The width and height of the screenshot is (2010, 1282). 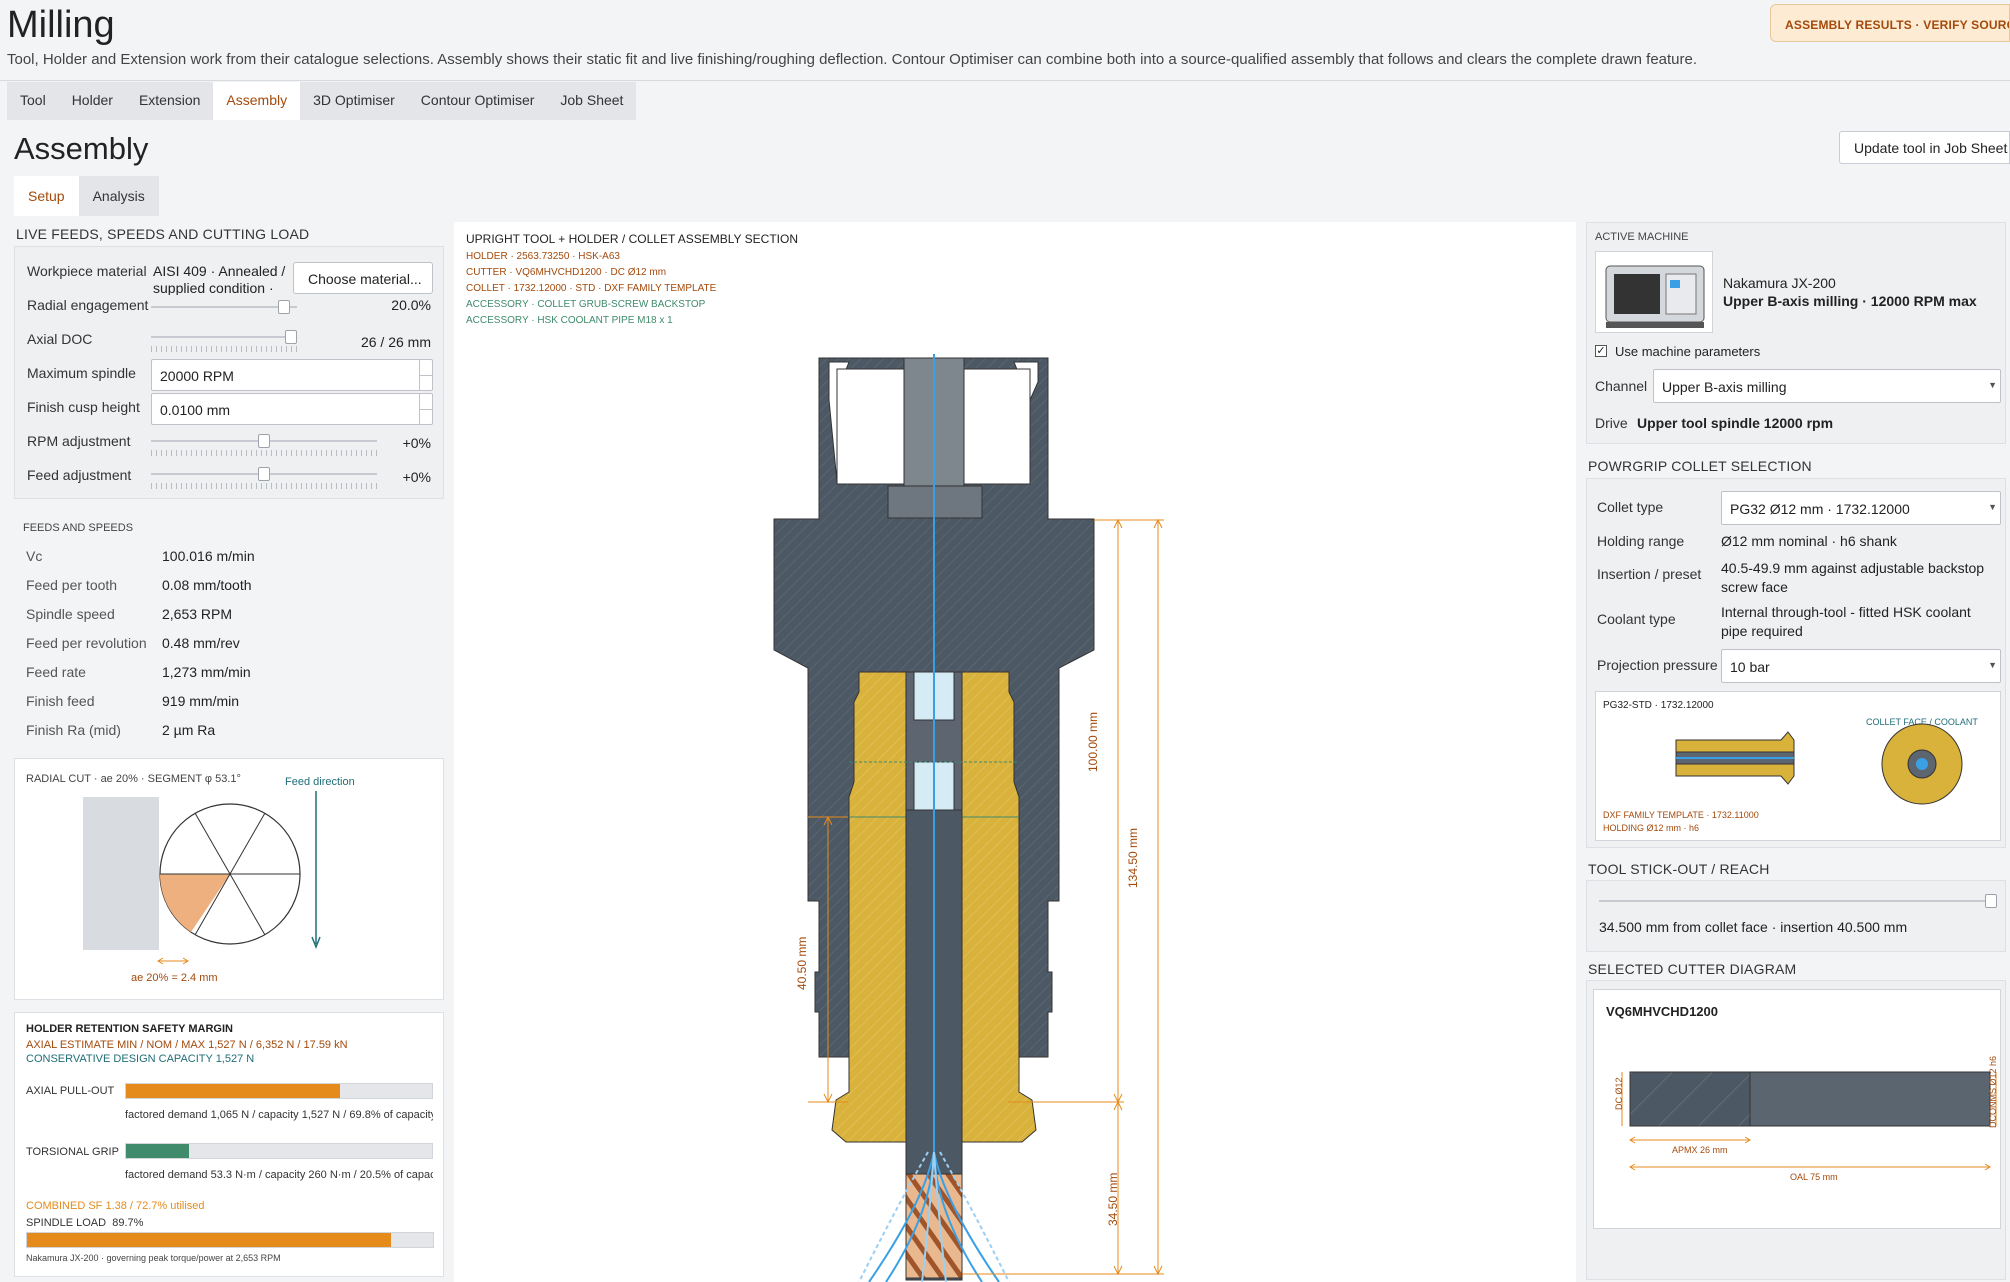 I want to click on sub-tab-bar: Setup Analysis, so click(x=86, y=196).